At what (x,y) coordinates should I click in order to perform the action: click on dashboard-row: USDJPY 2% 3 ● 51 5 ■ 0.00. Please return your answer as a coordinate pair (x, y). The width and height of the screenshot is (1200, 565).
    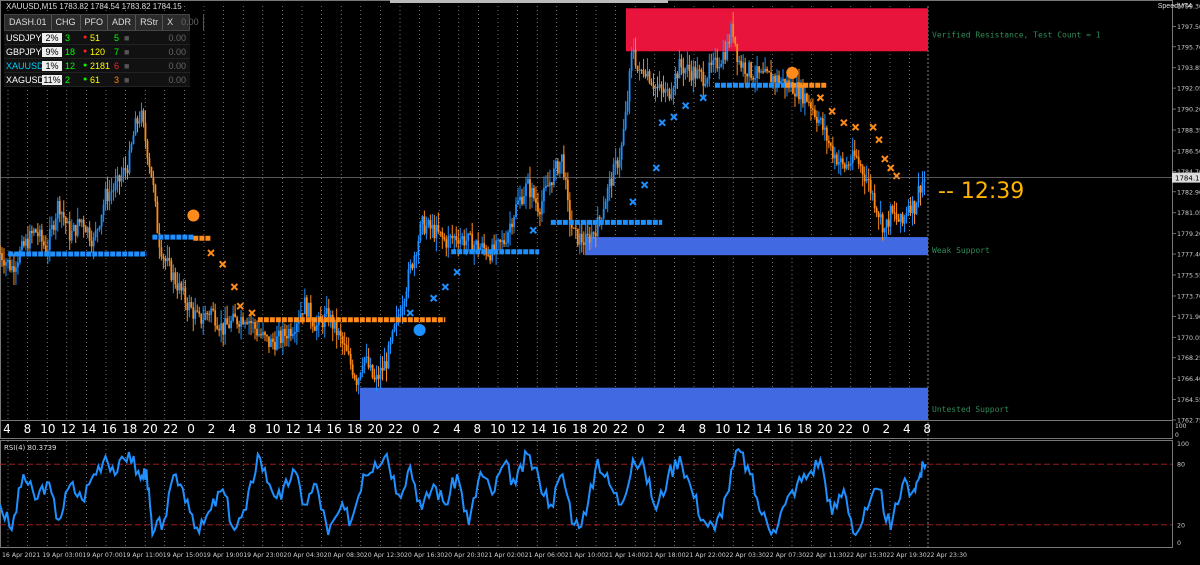
    Looking at the image, I should click on (97, 38).